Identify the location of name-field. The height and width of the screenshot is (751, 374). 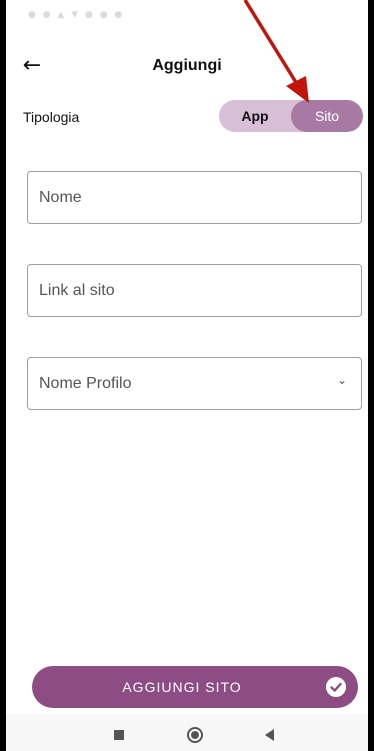
(194, 197).